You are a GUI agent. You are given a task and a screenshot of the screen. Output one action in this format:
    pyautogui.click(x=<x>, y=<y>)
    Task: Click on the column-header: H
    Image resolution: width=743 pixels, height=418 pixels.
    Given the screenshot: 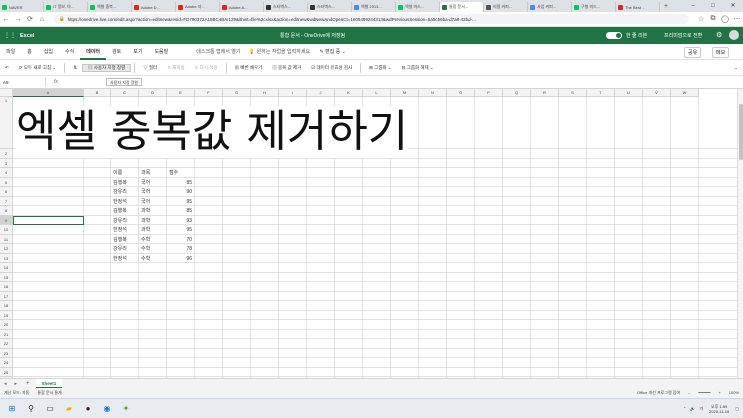 What is the action you would take?
    pyautogui.click(x=265, y=93)
    